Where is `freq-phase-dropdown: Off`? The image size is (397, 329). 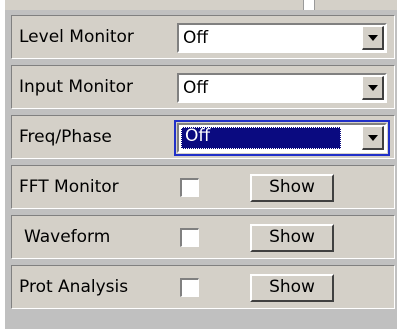 freq-phase-dropdown: Off is located at coordinates (282, 138).